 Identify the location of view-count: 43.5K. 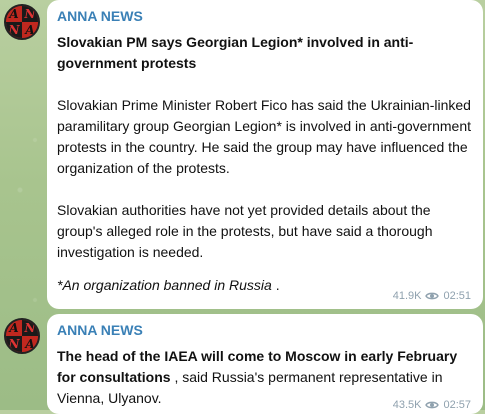
(407, 405).